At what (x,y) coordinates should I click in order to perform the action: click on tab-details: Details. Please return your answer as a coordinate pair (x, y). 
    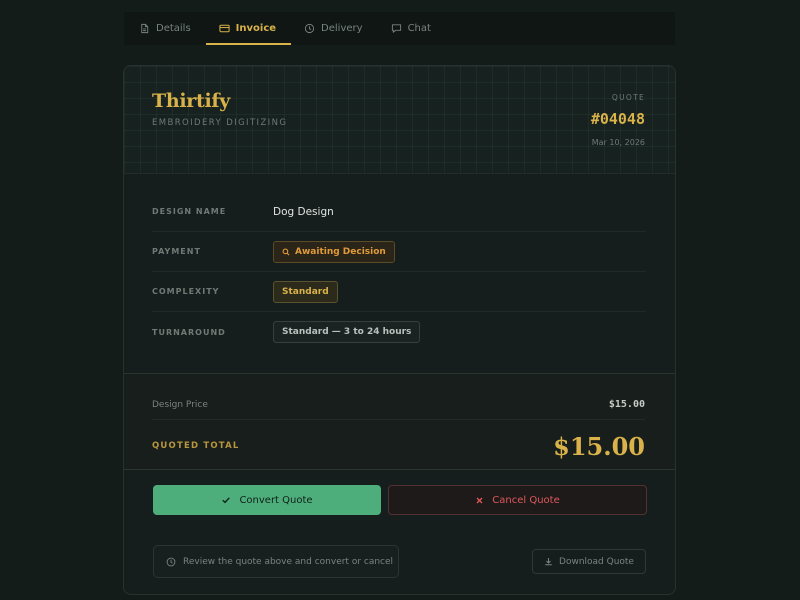
    Looking at the image, I should click on (166, 28).